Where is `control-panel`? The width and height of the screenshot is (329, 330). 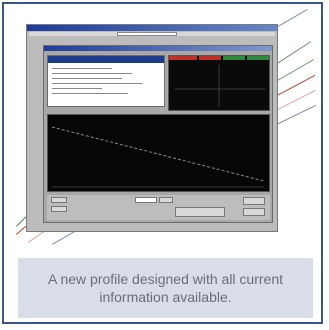 control-panel is located at coordinates (158, 207).